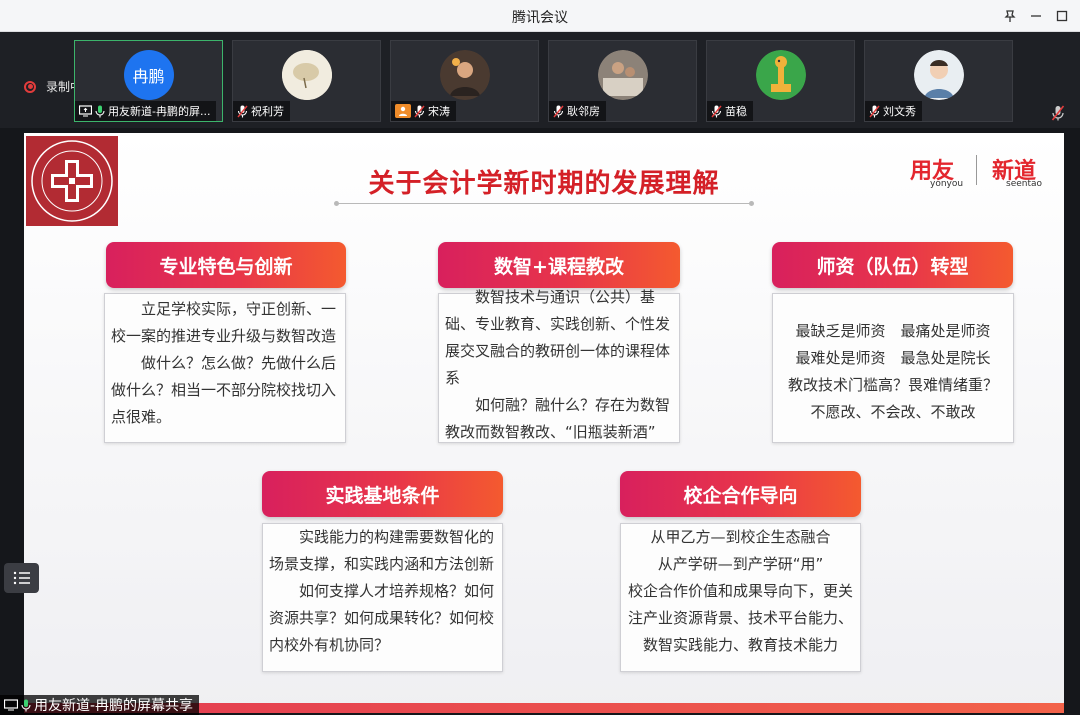 This screenshot has height=715, width=1080. What do you see at coordinates (267, 111) in the screenshot?
I see `participant-name: 祝利芳` at bounding box center [267, 111].